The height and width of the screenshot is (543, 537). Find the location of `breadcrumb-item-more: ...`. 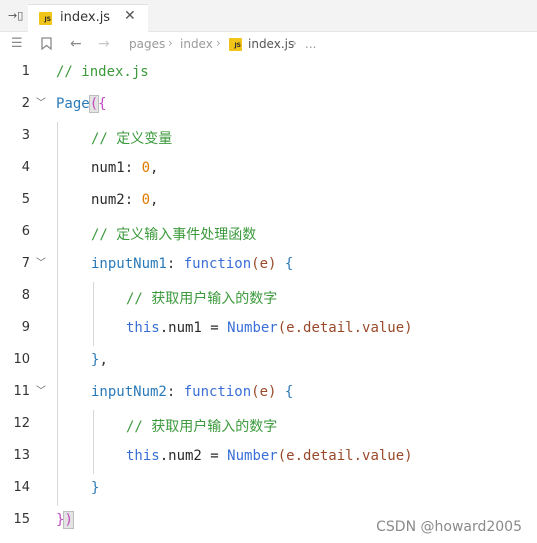

breadcrumb-item-more: ... is located at coordinates (310, 44).